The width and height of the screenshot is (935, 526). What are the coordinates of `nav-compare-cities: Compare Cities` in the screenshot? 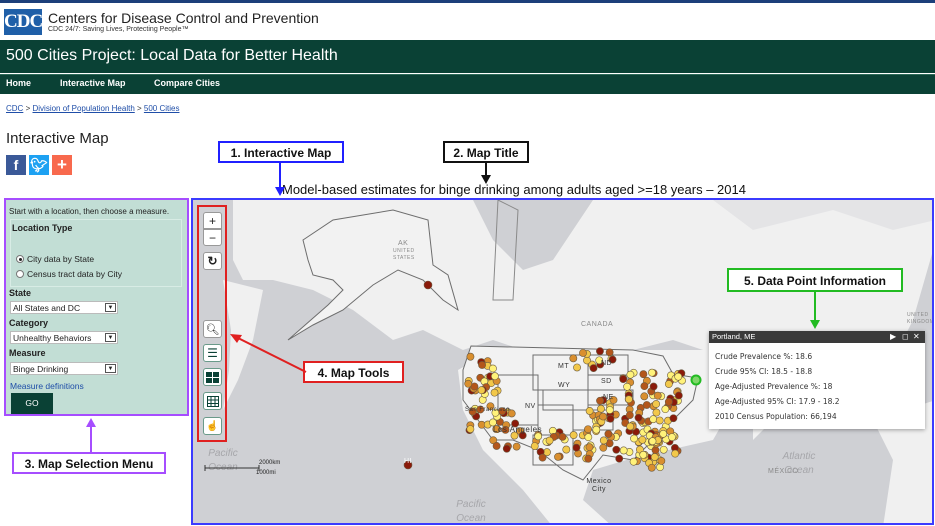 It's located at (187, 83).